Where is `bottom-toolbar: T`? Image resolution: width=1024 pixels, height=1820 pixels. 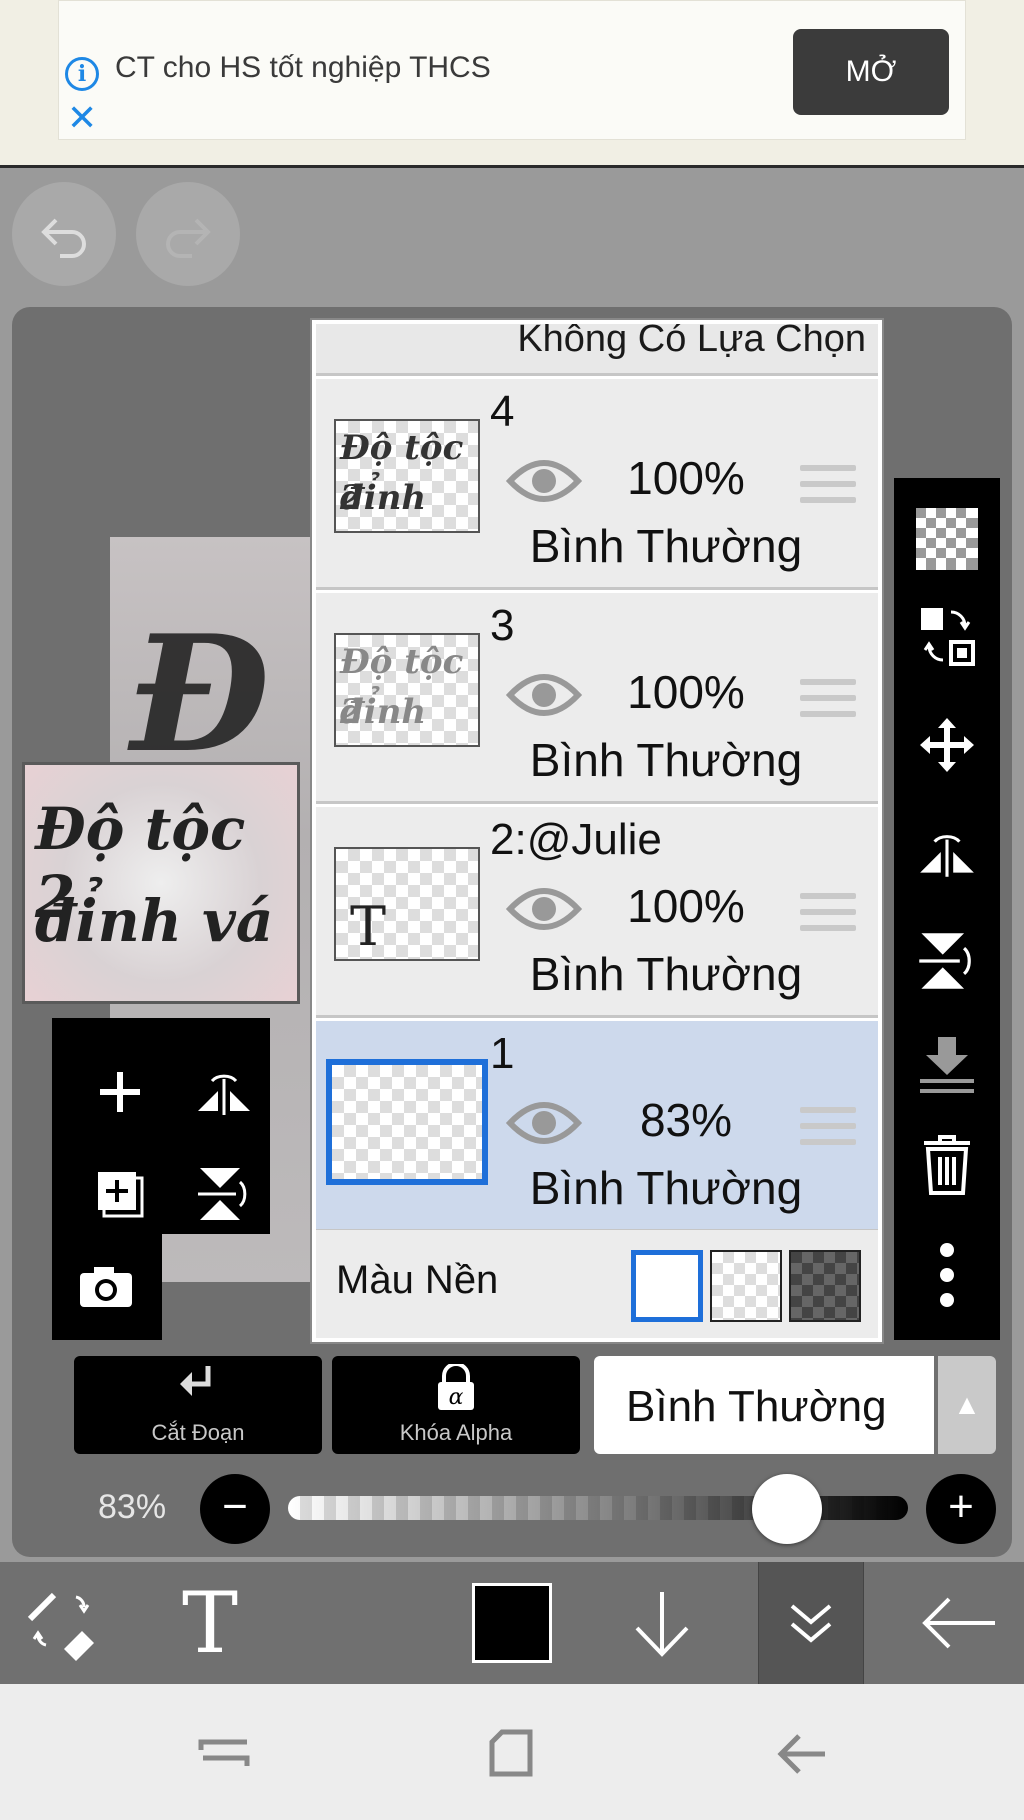
bottom-toolbar: T is located at coordinates (512, 1623).